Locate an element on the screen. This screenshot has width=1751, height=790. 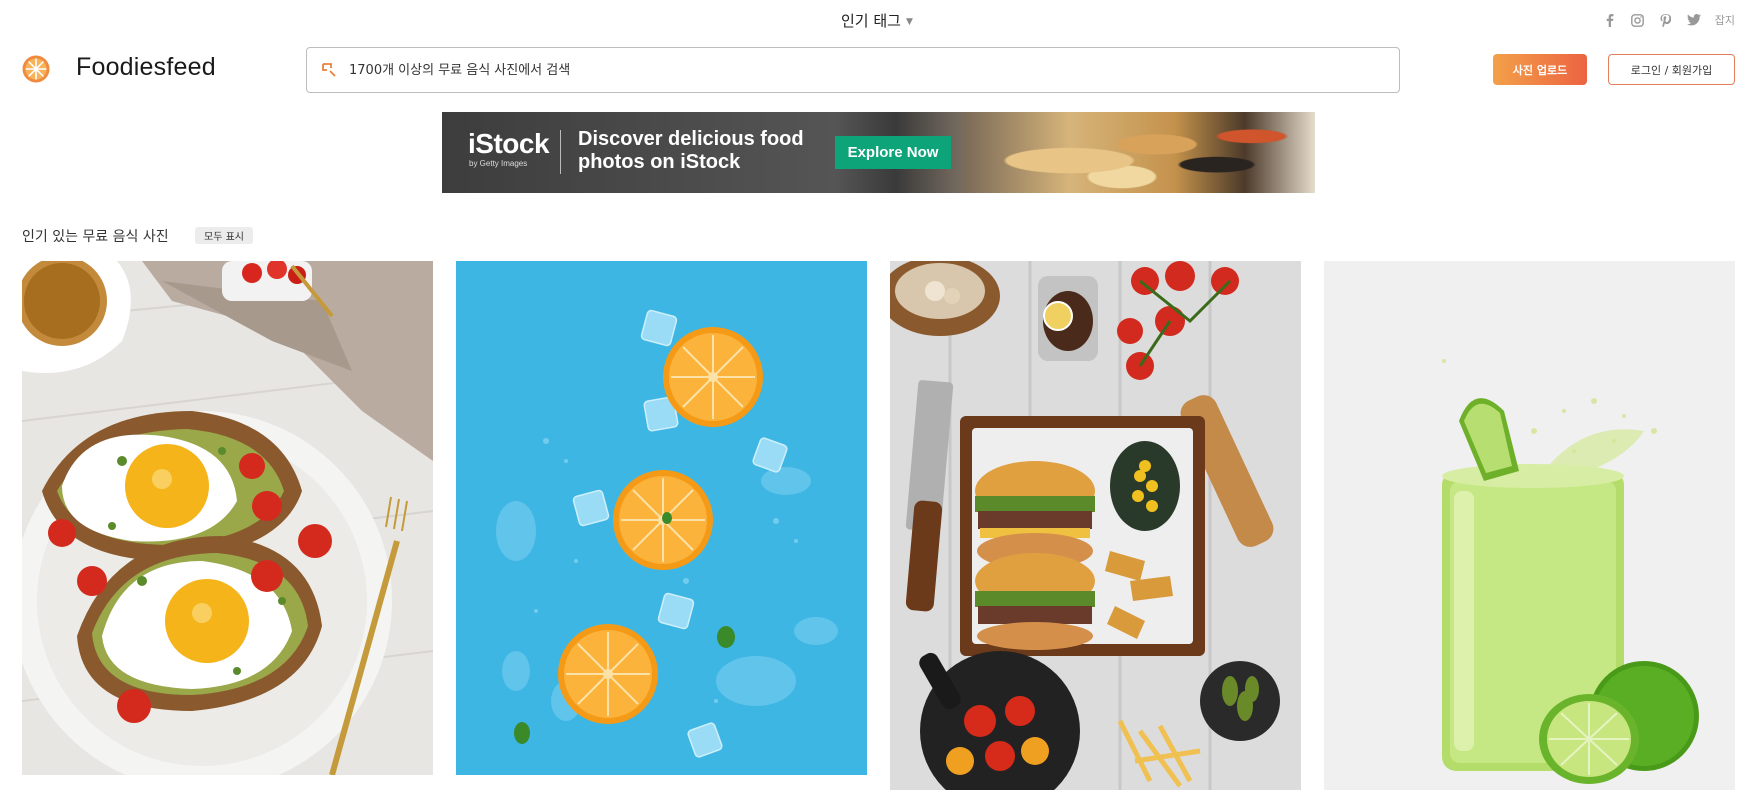
chevron-down-icon: ▼ is located at coordinates (909, 21).